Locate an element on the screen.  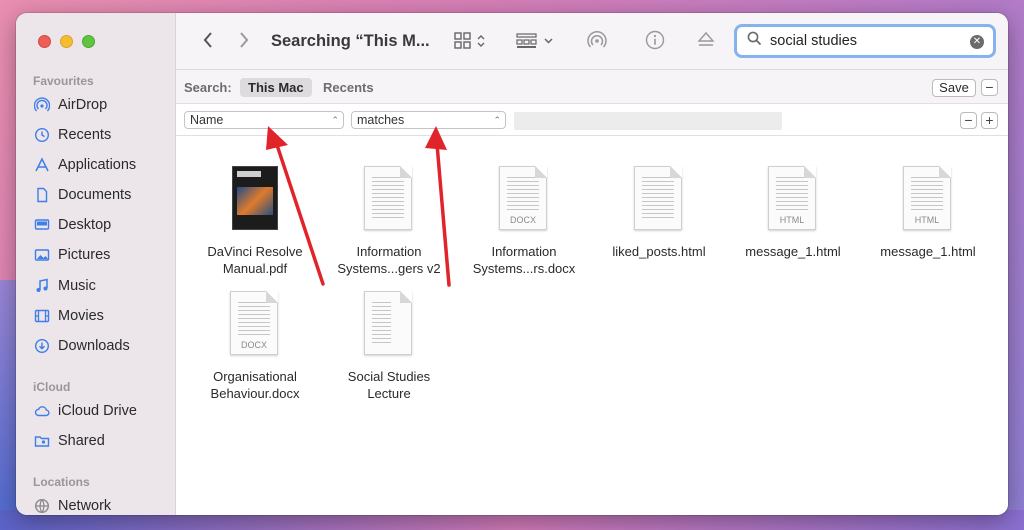
sidebar-item-applications: Applications is located at coordinates (85, 165).